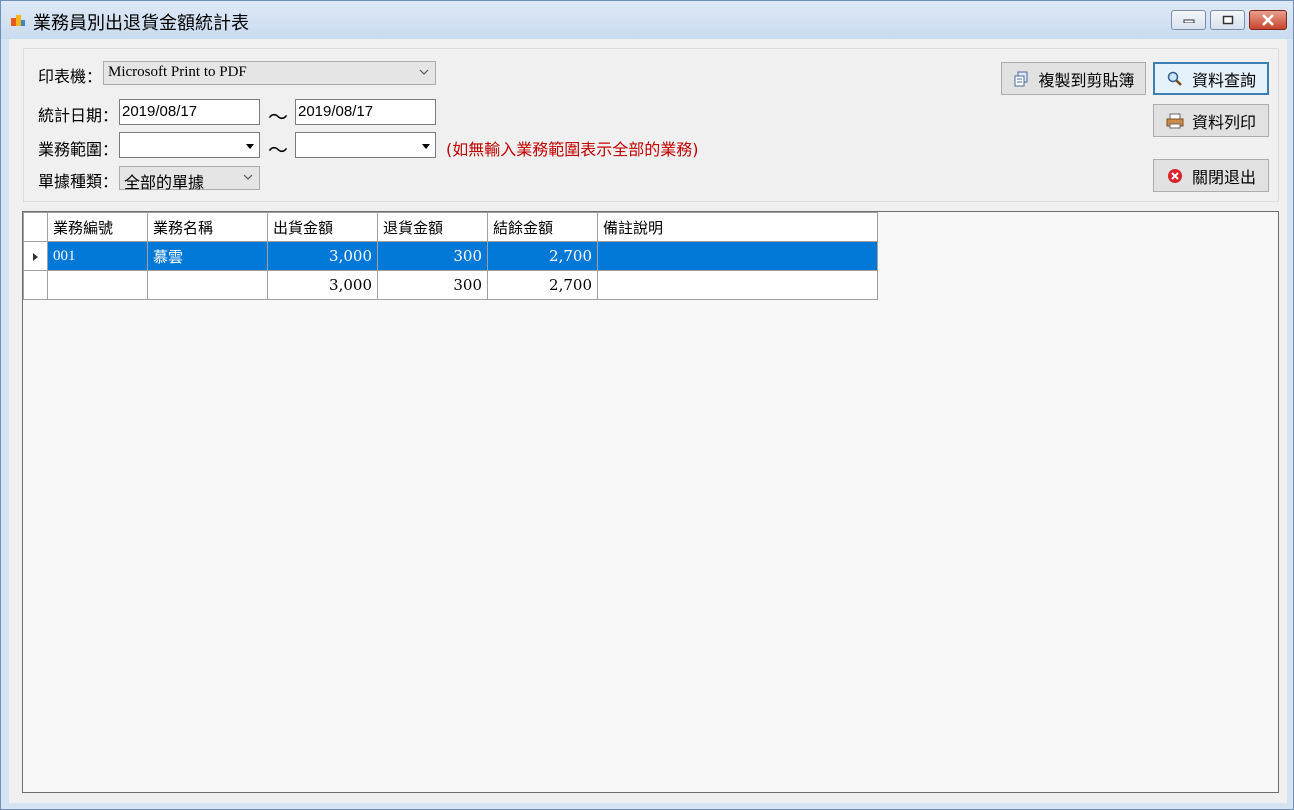 The height and width of the screenshot is (810, 1294). I want to click on table-cell: 慕雲, so click(207, 256).